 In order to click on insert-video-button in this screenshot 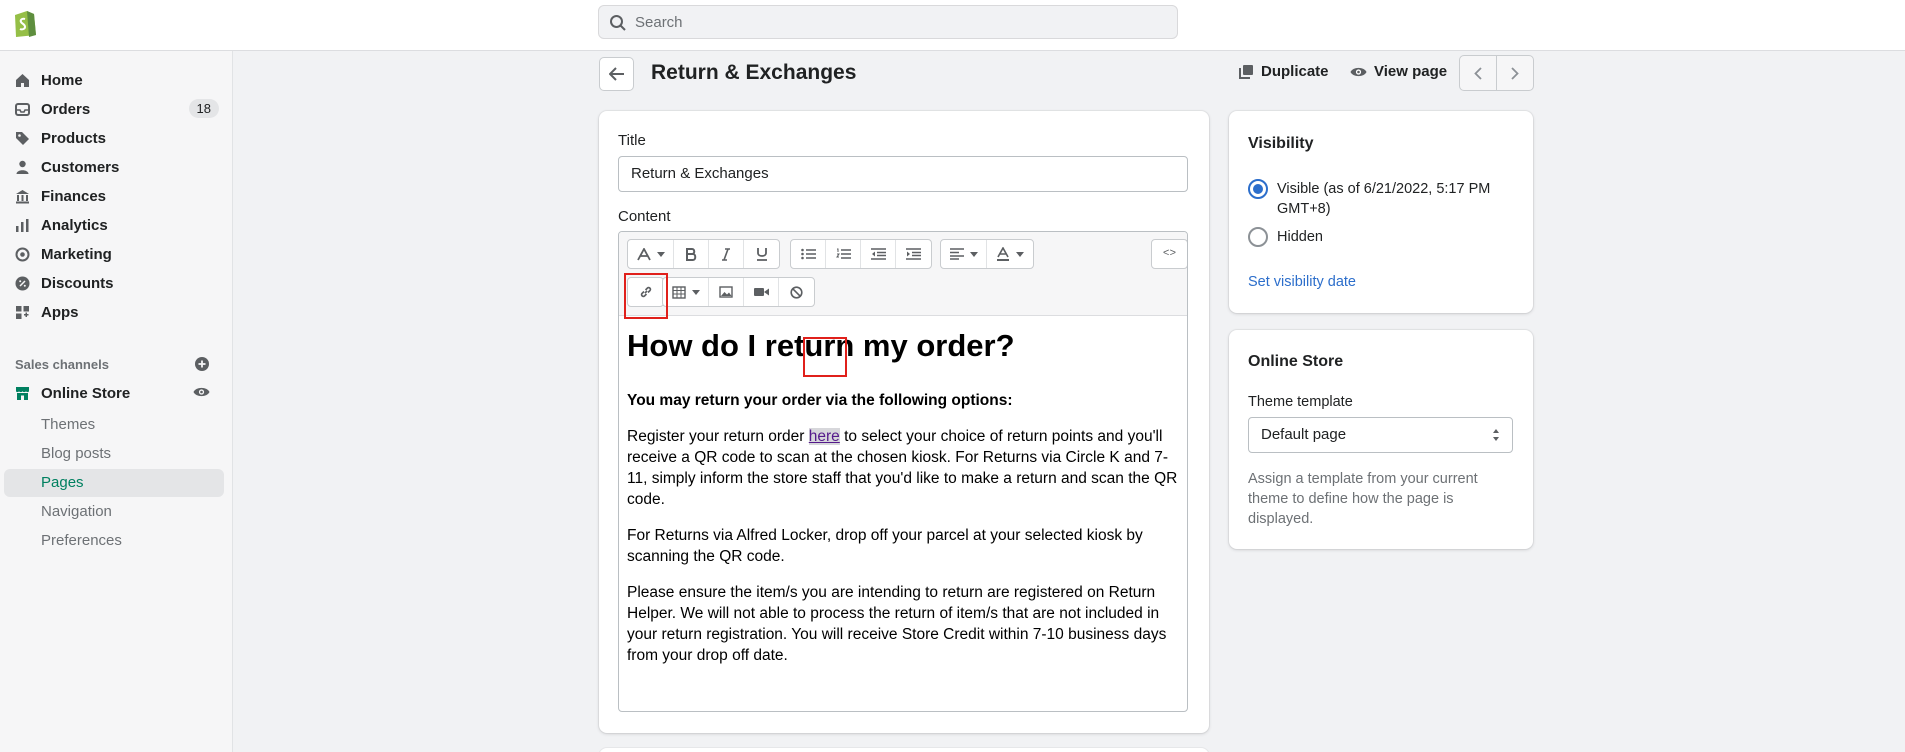, I will do `click(761, 292)`.